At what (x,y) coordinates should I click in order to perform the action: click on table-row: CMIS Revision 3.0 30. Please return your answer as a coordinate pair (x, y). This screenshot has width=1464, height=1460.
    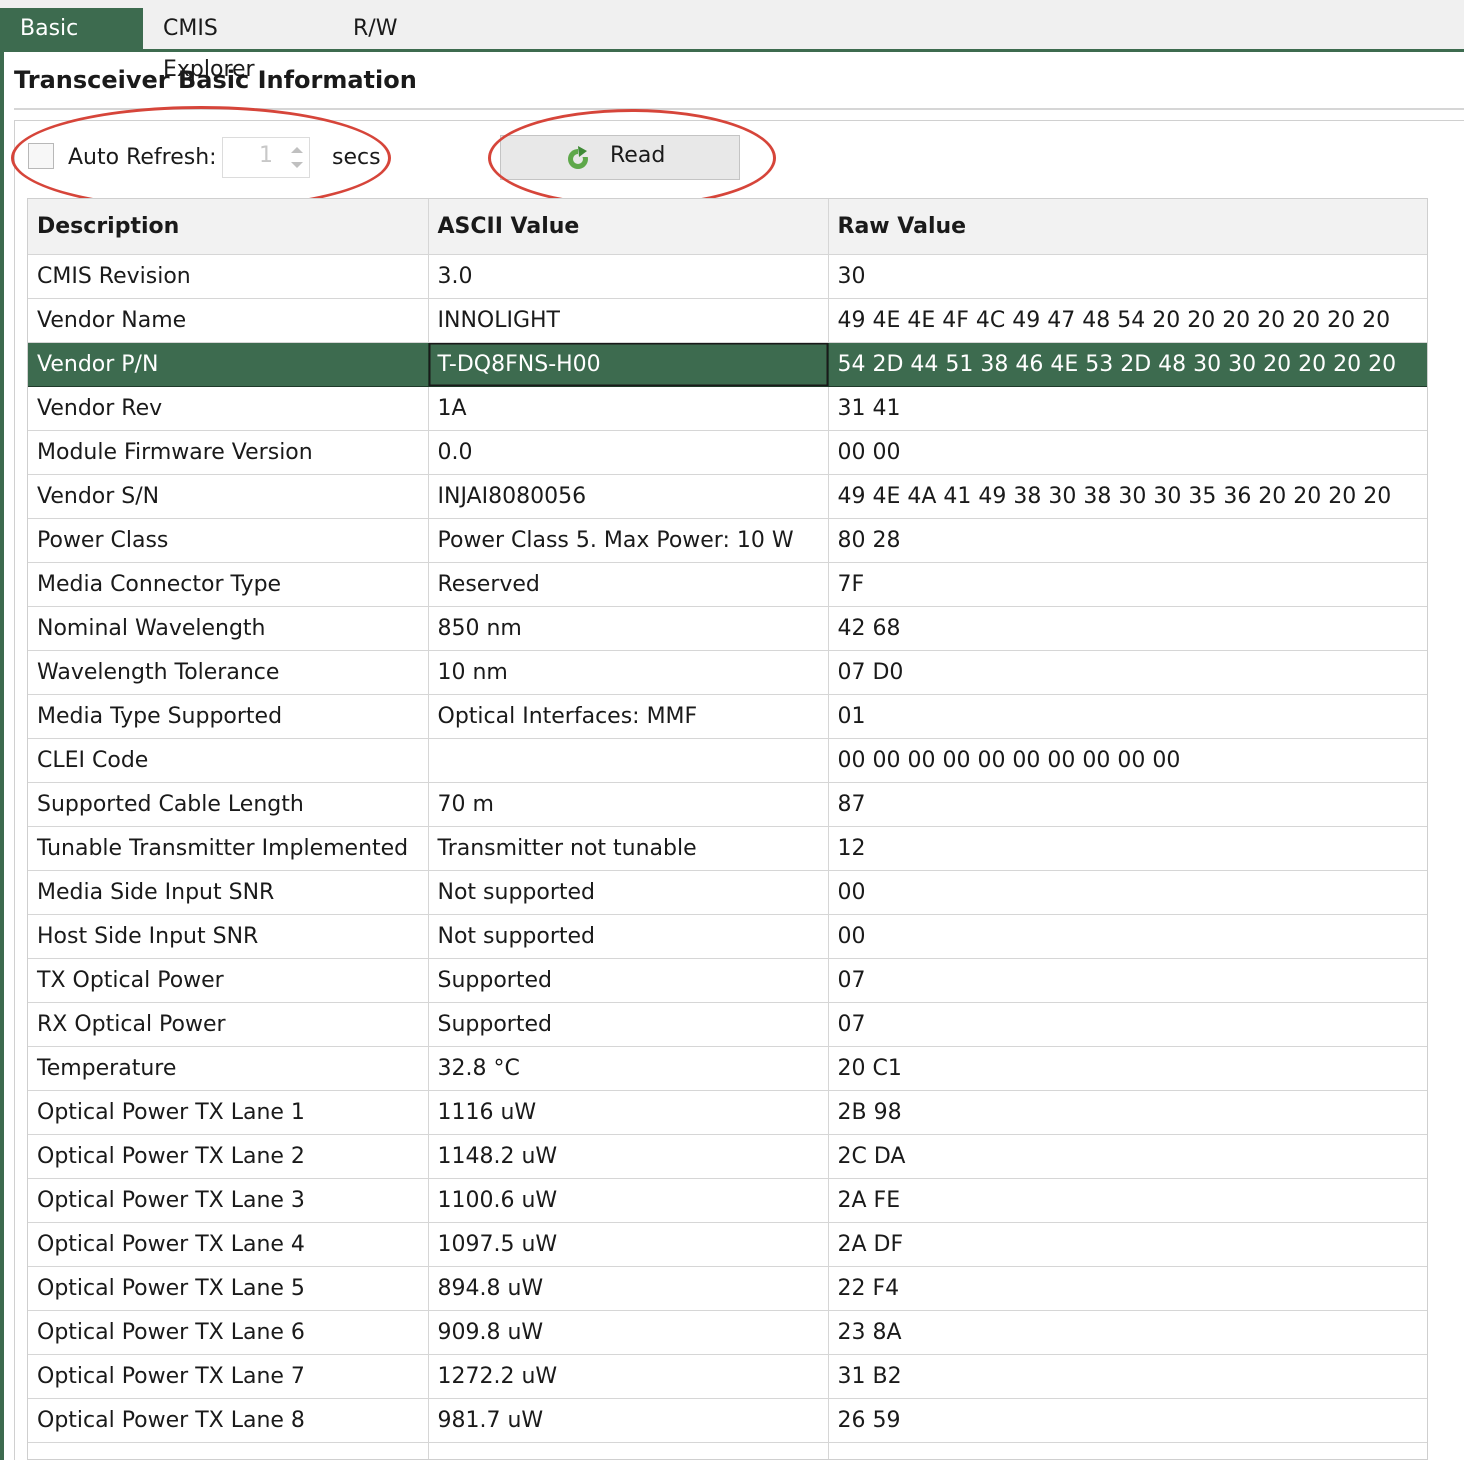
    Looking at the image, I should click on (727, 276).